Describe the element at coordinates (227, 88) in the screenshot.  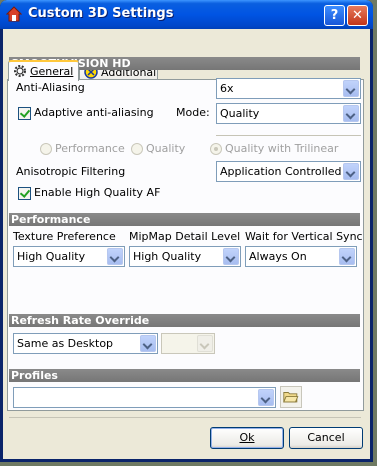
I see `anti-aliasing-value: 6x` at that location.